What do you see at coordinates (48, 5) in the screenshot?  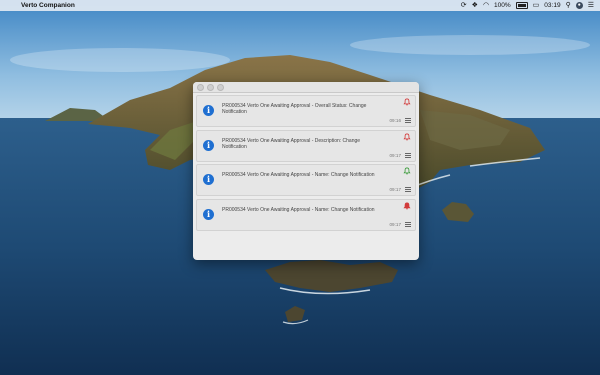 I see `app-menu-name: Verto Companion` at bounding box center [48, 5].